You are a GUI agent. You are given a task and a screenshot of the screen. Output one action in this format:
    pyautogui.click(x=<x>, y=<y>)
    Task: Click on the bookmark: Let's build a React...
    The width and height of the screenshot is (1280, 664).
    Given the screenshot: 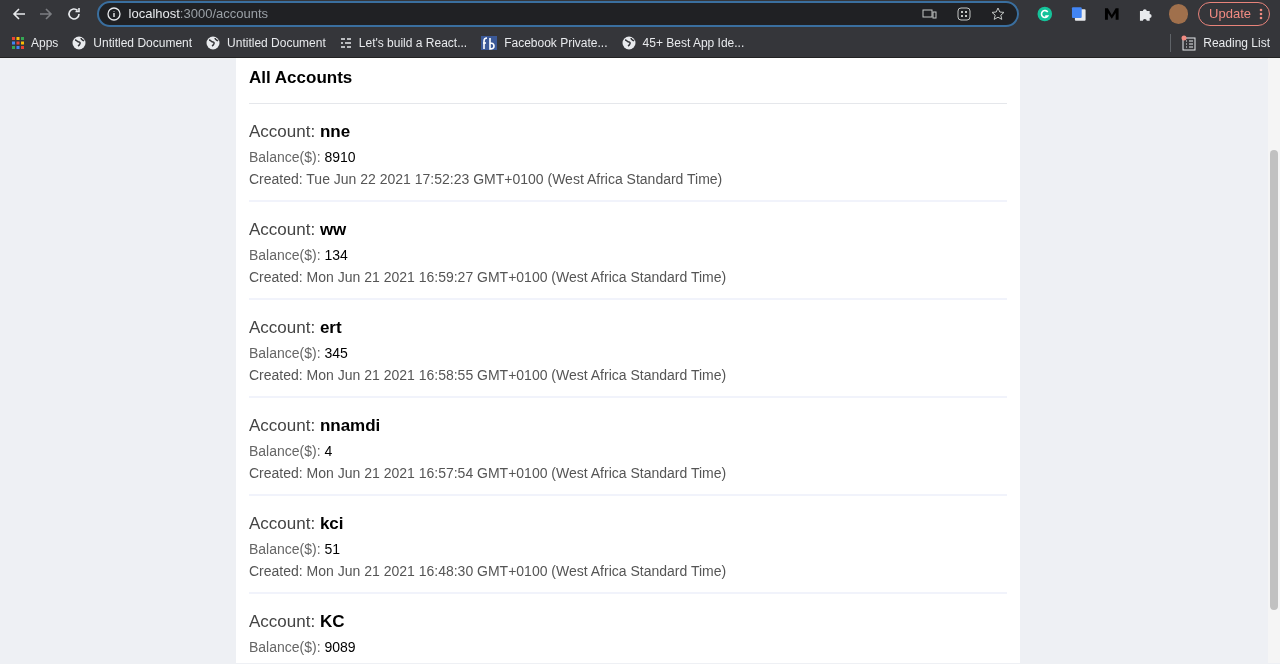 What is the action you would take?
    pyautogui.click(x=403, y=42)
    